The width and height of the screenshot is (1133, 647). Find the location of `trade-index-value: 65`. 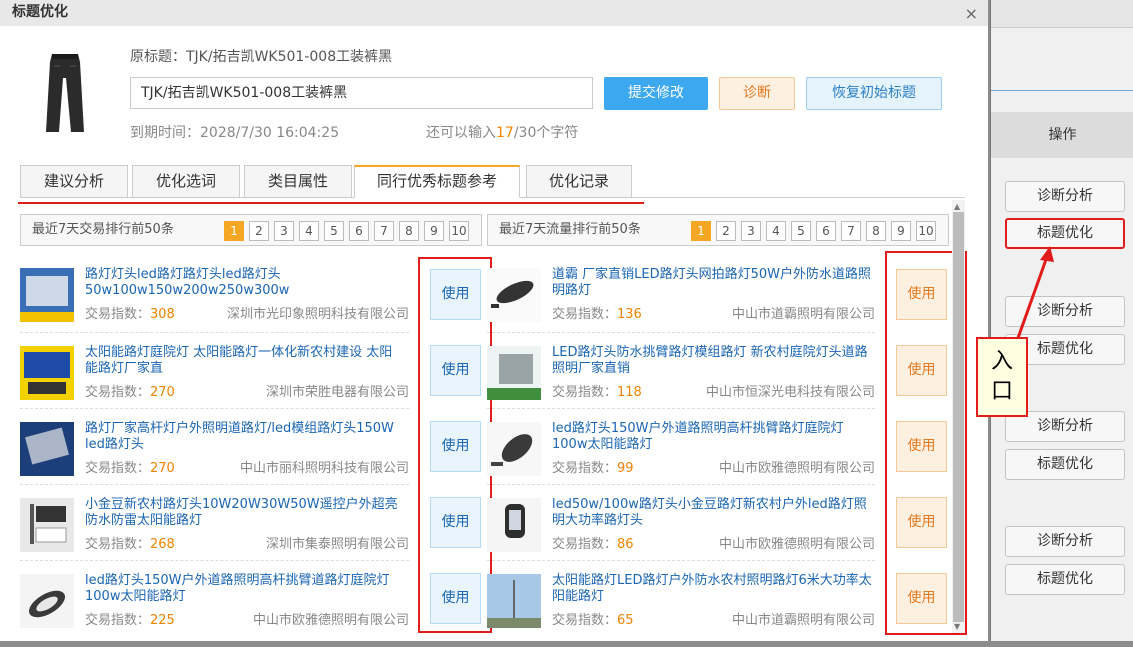

trade-index-value: 65 is located at coordinates (625, 620).